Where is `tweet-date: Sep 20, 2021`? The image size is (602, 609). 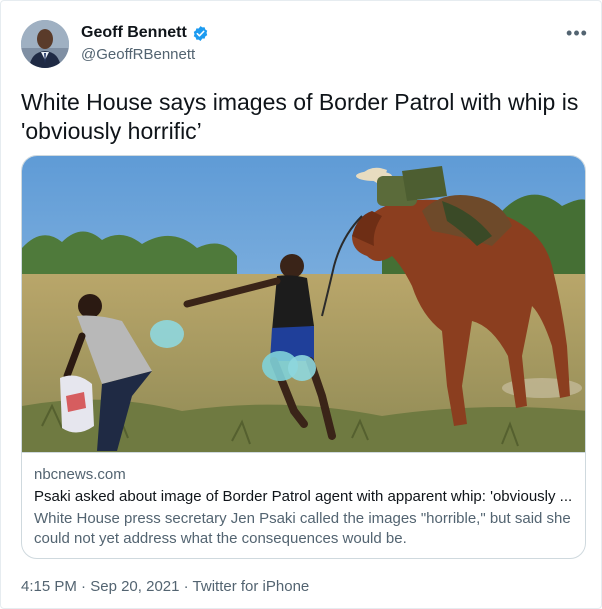 tweet-date: Sep 20, 2021 is located at coordinates (134, 586).